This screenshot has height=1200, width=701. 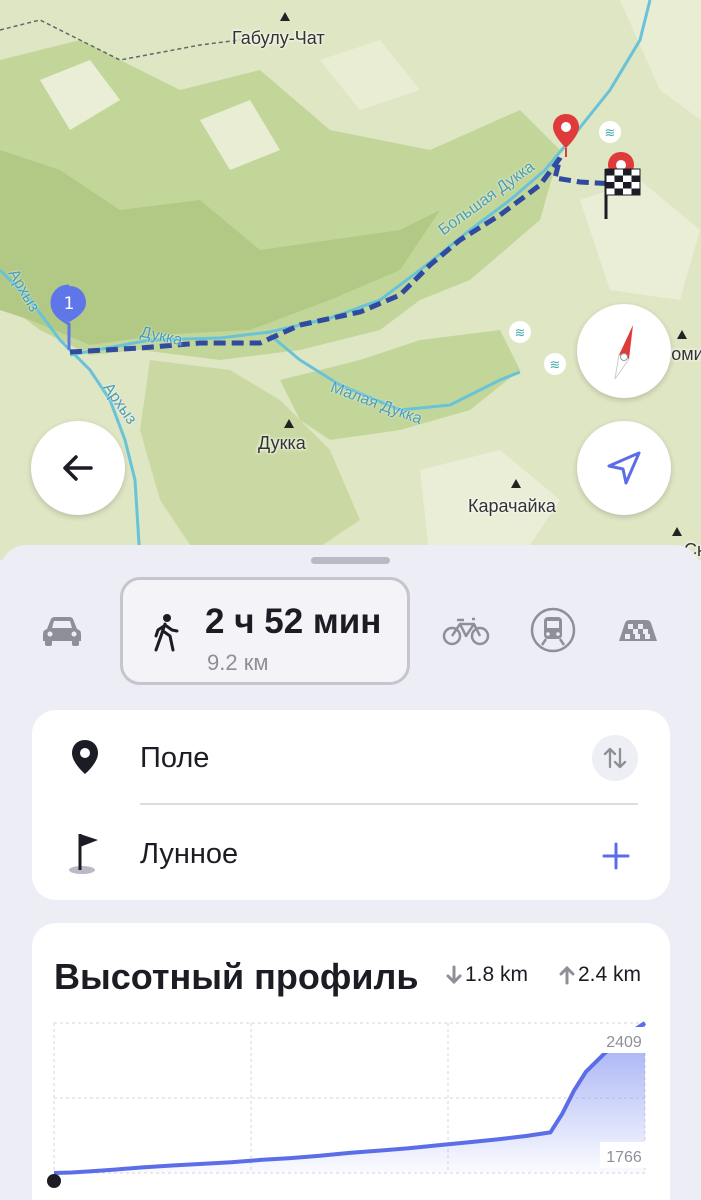 I want to click on train-icon, so click(x=553, y=630).